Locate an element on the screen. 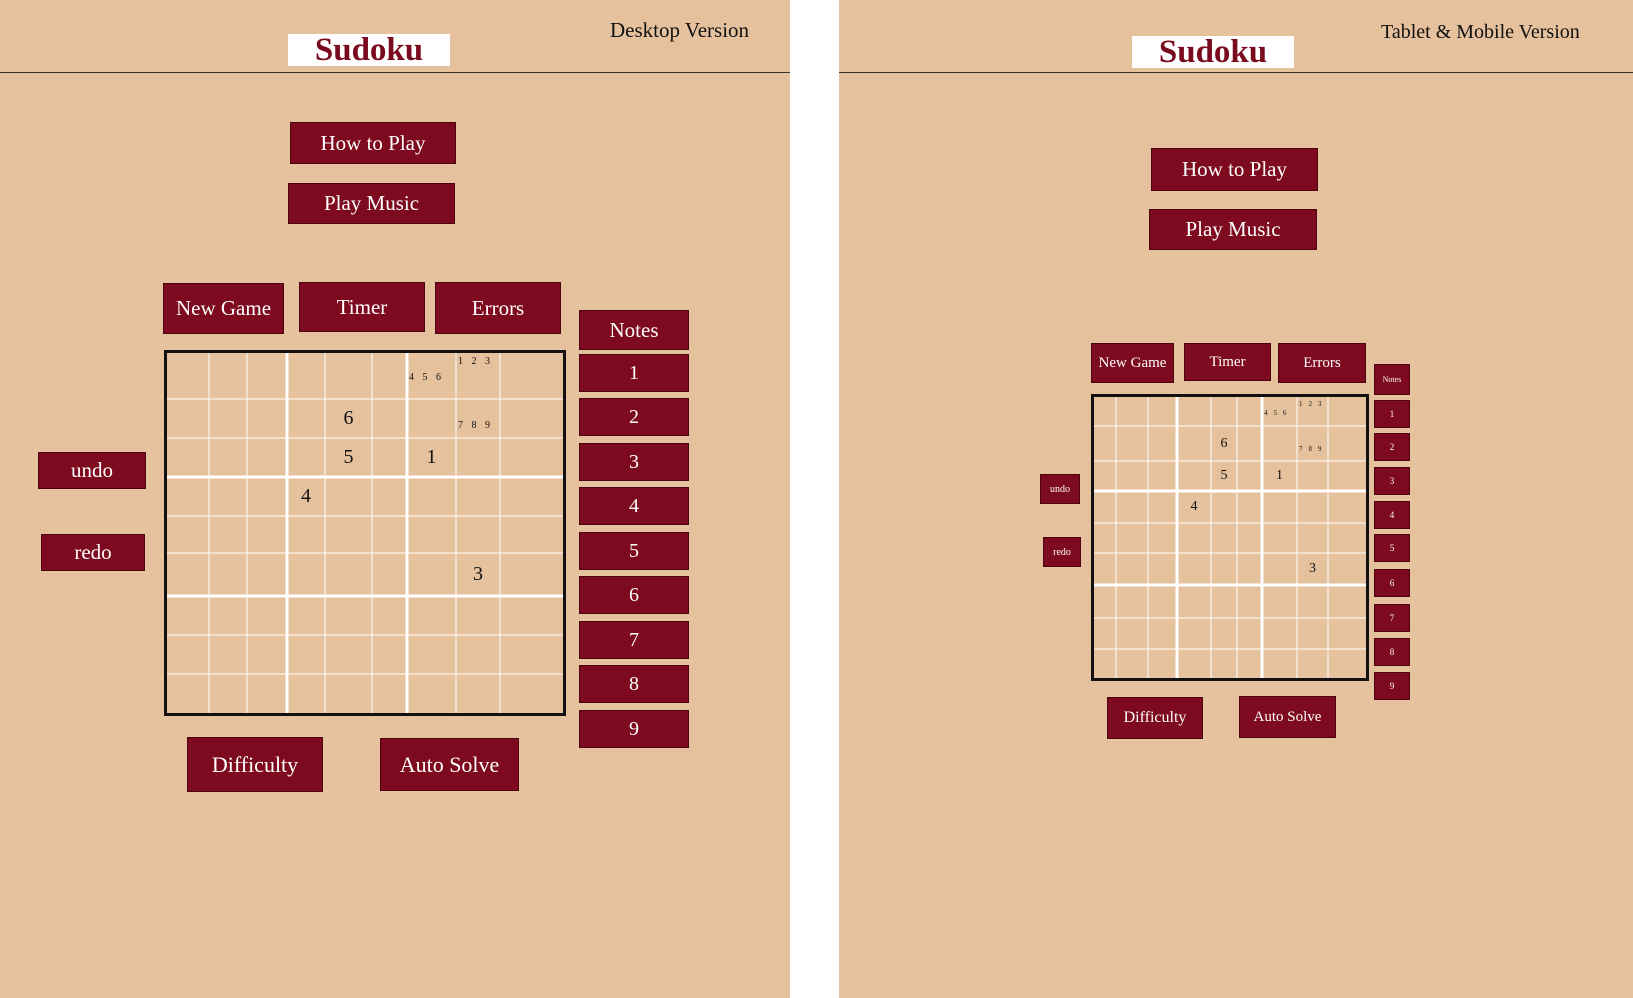 This screenshot has height=998, width=1633. version-label: Desktop Version is located at coordinates (680, 30).